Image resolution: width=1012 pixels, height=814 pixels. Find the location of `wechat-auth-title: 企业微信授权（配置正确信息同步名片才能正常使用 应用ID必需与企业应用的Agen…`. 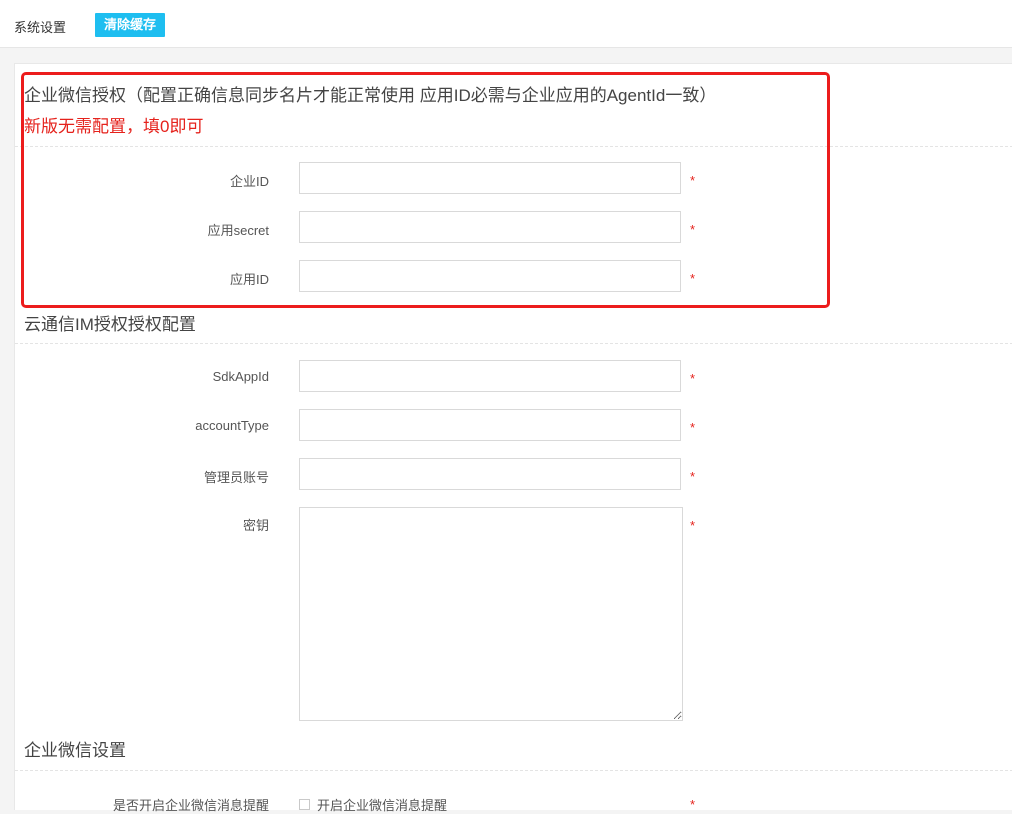

wechat-auth-title: 企业微信授权（配置正确信息同步名片才能正常使用 应用ID必需与企业应用的Agen… is located at coordinates (370, 95).